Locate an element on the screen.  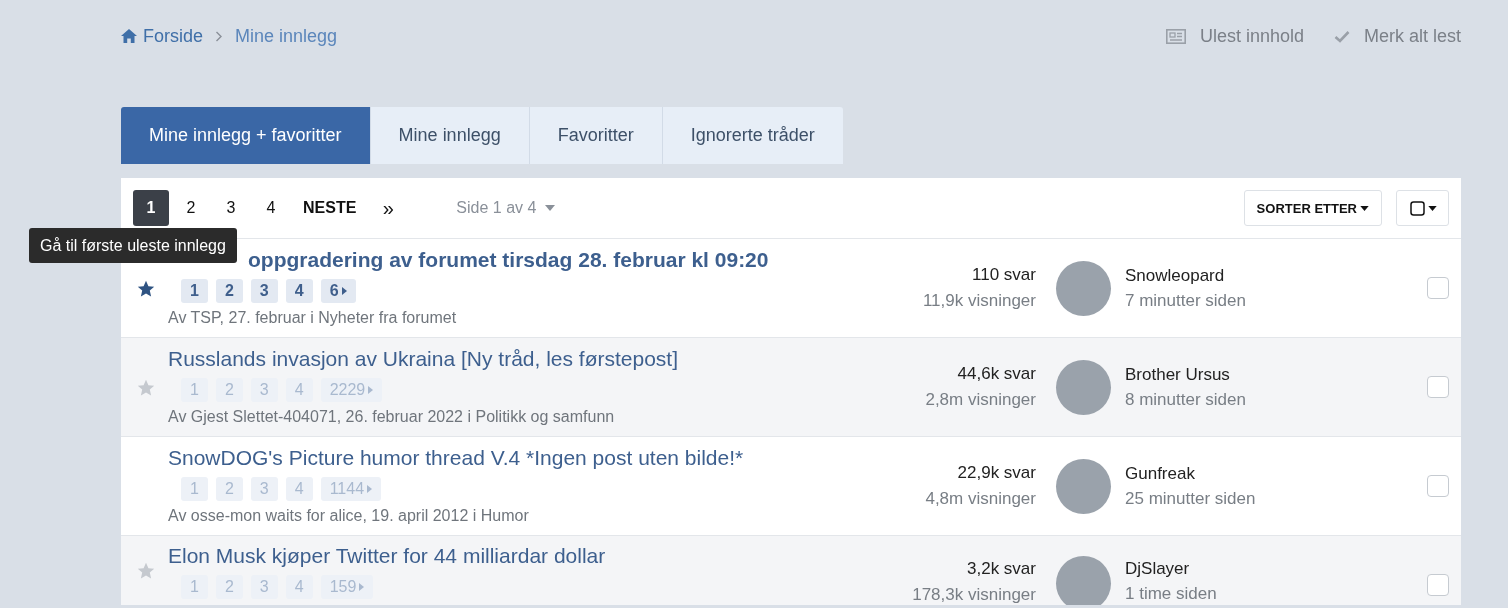
thread-title-link: SnowDOG's Picture humor thread V.4 *Ingen post uten bilde!* is located at coordinates (547, 458).